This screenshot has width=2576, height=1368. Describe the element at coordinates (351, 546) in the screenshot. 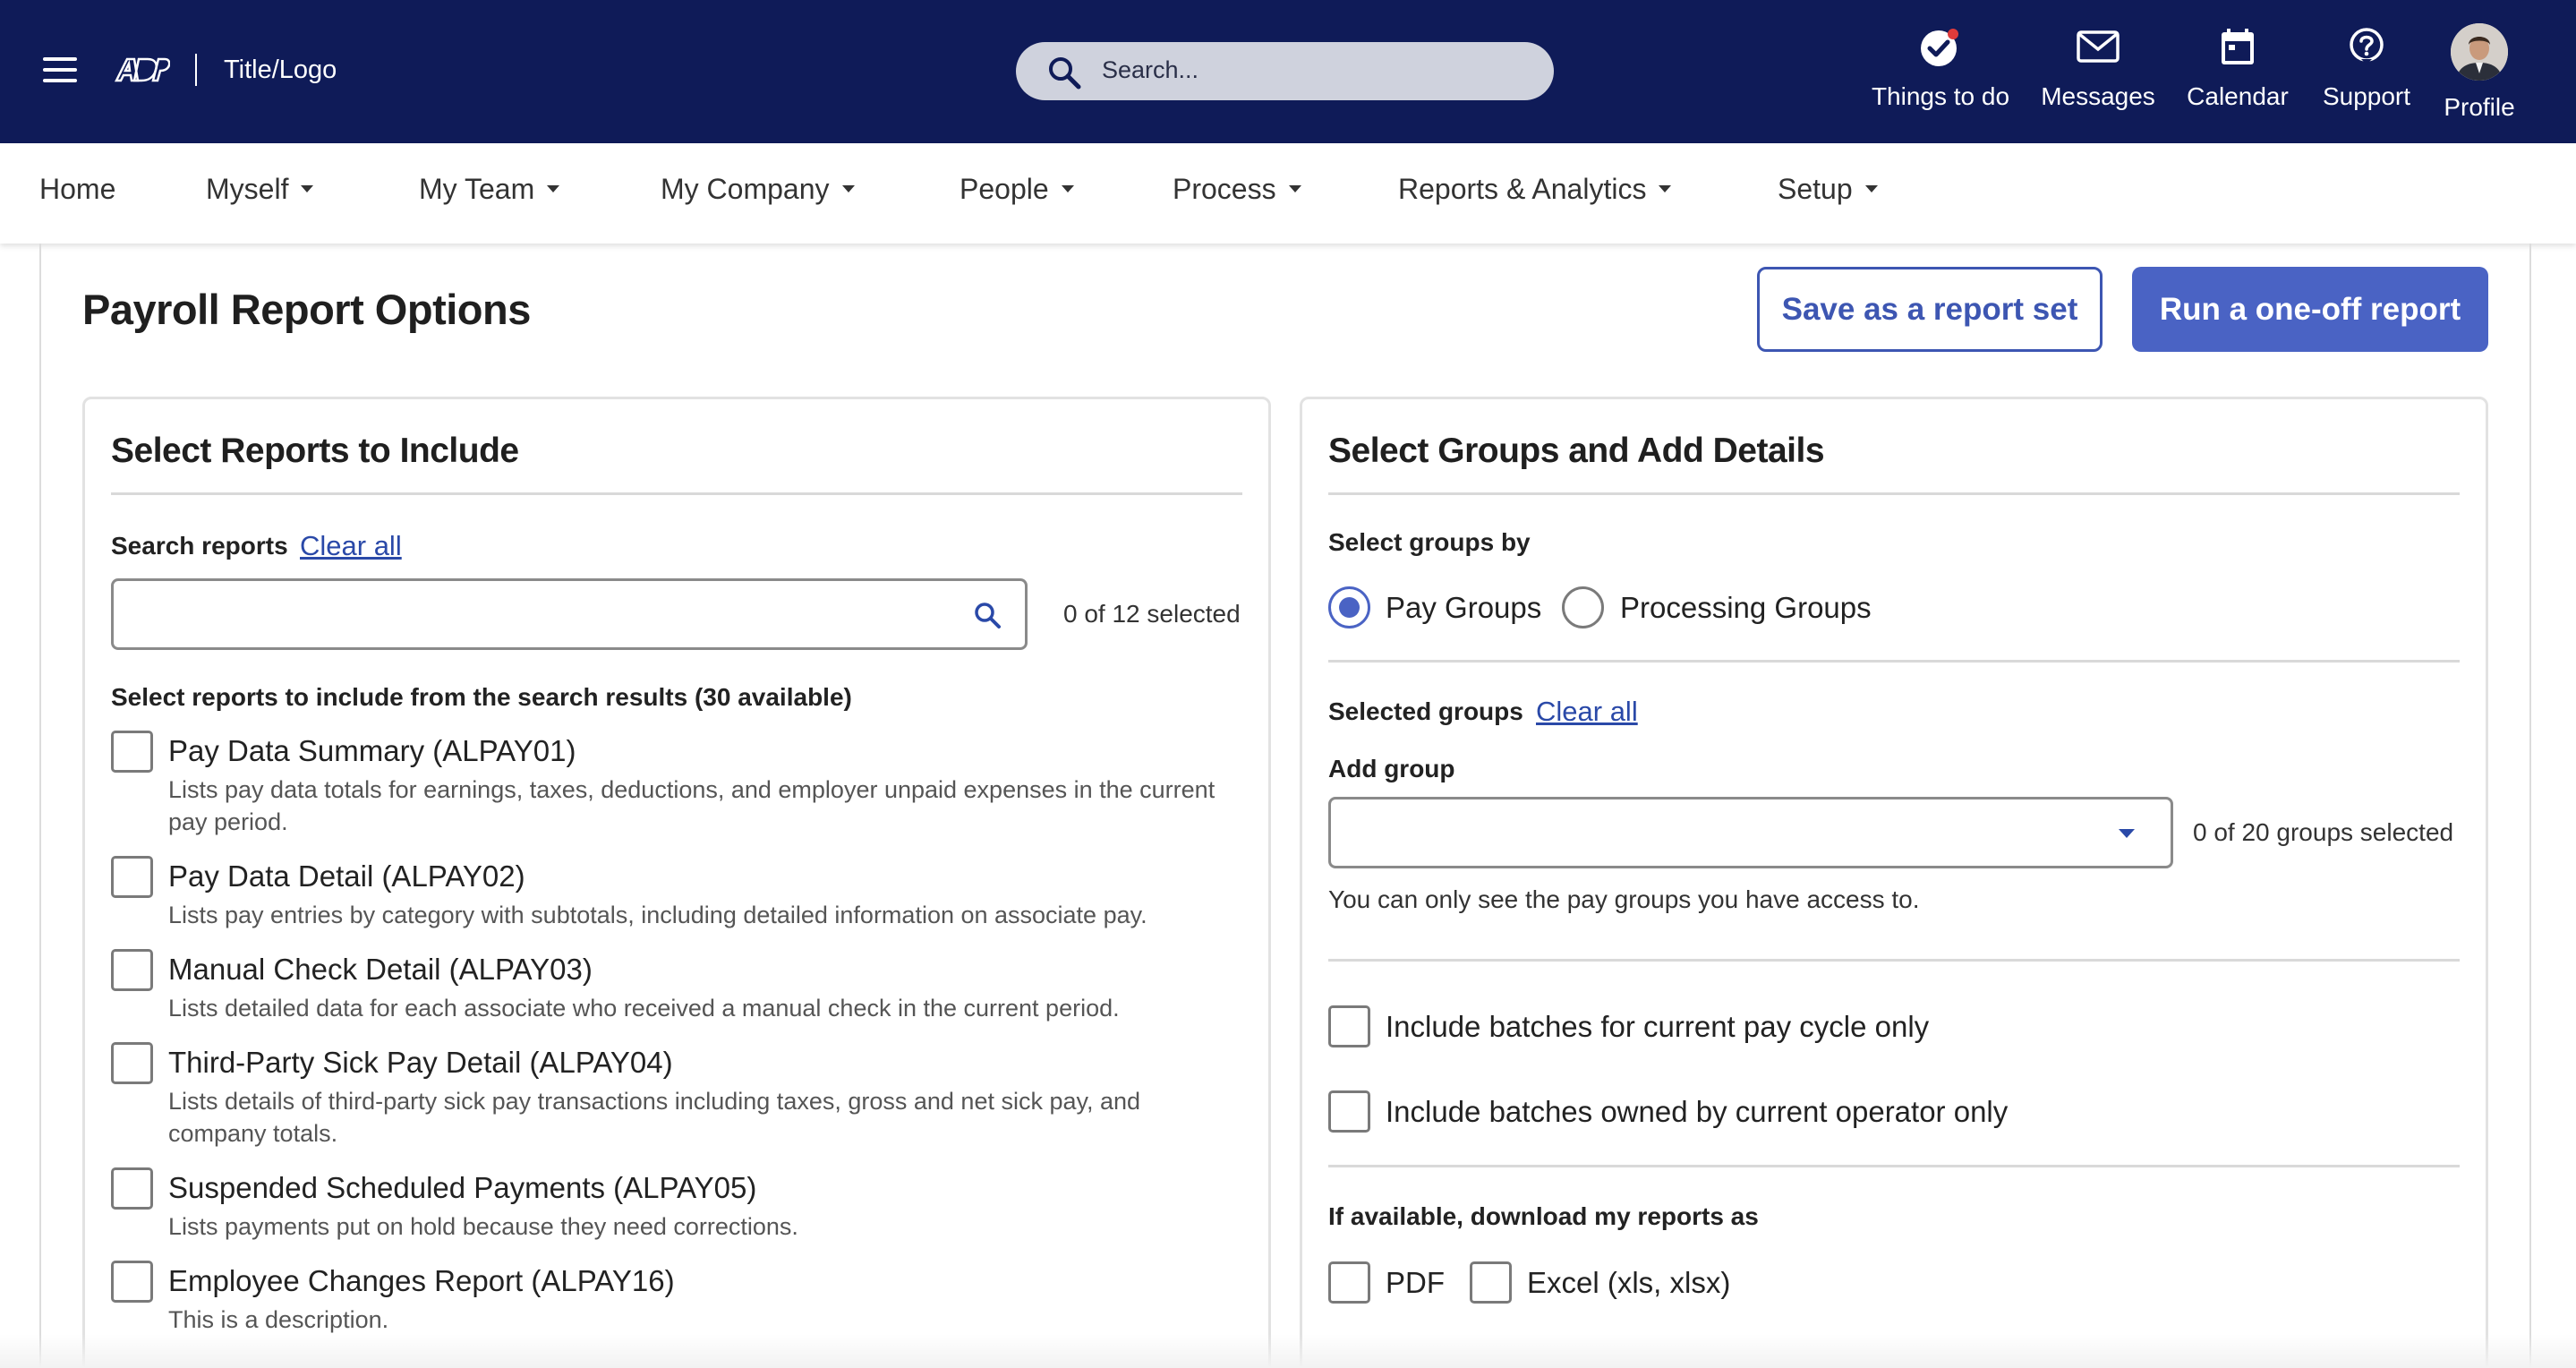

I see `clear-all-reports-link: Clear all` at that location.